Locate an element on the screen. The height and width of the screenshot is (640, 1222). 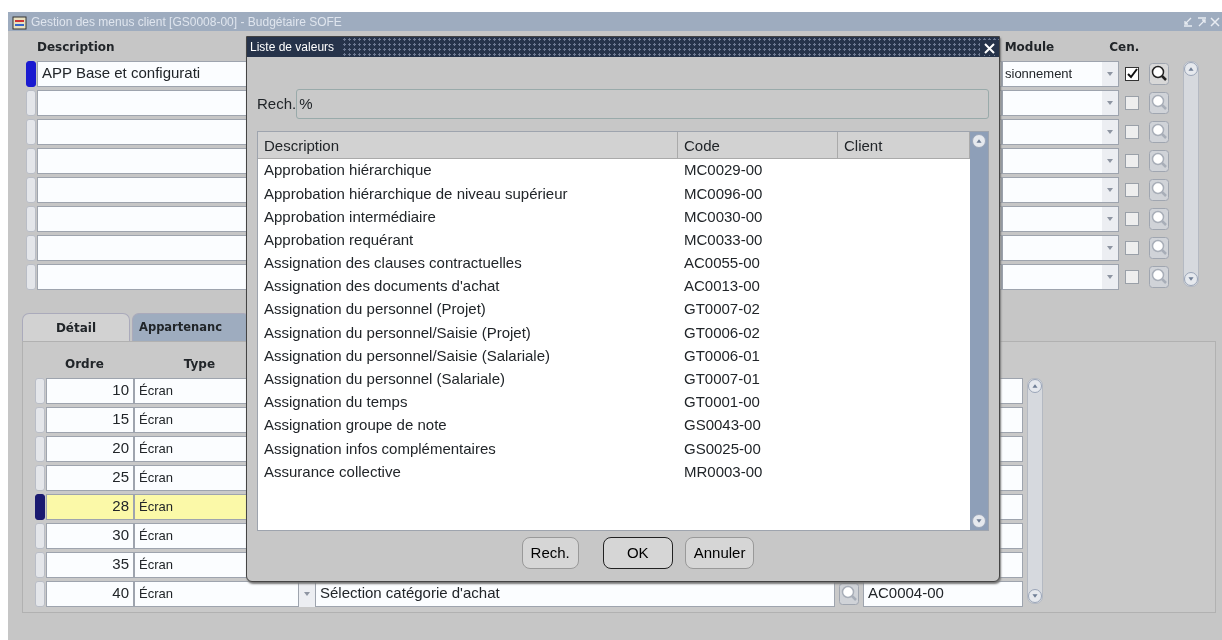
list-cell: Approbation intermédiaire is located at coordinates (468, 217).